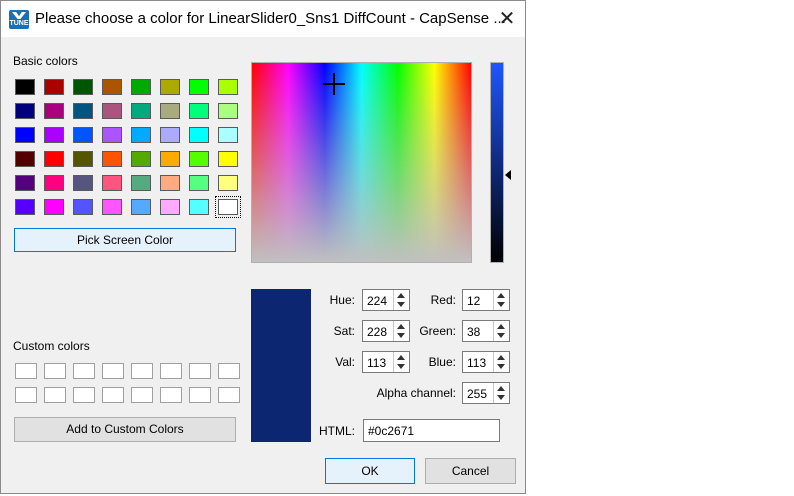 This screenshot has height=496, width=794. What do you see at coordinates (486, 362) in the screenshot?
I see `blue-spinbox: 113` at bounding box center [486, 362].